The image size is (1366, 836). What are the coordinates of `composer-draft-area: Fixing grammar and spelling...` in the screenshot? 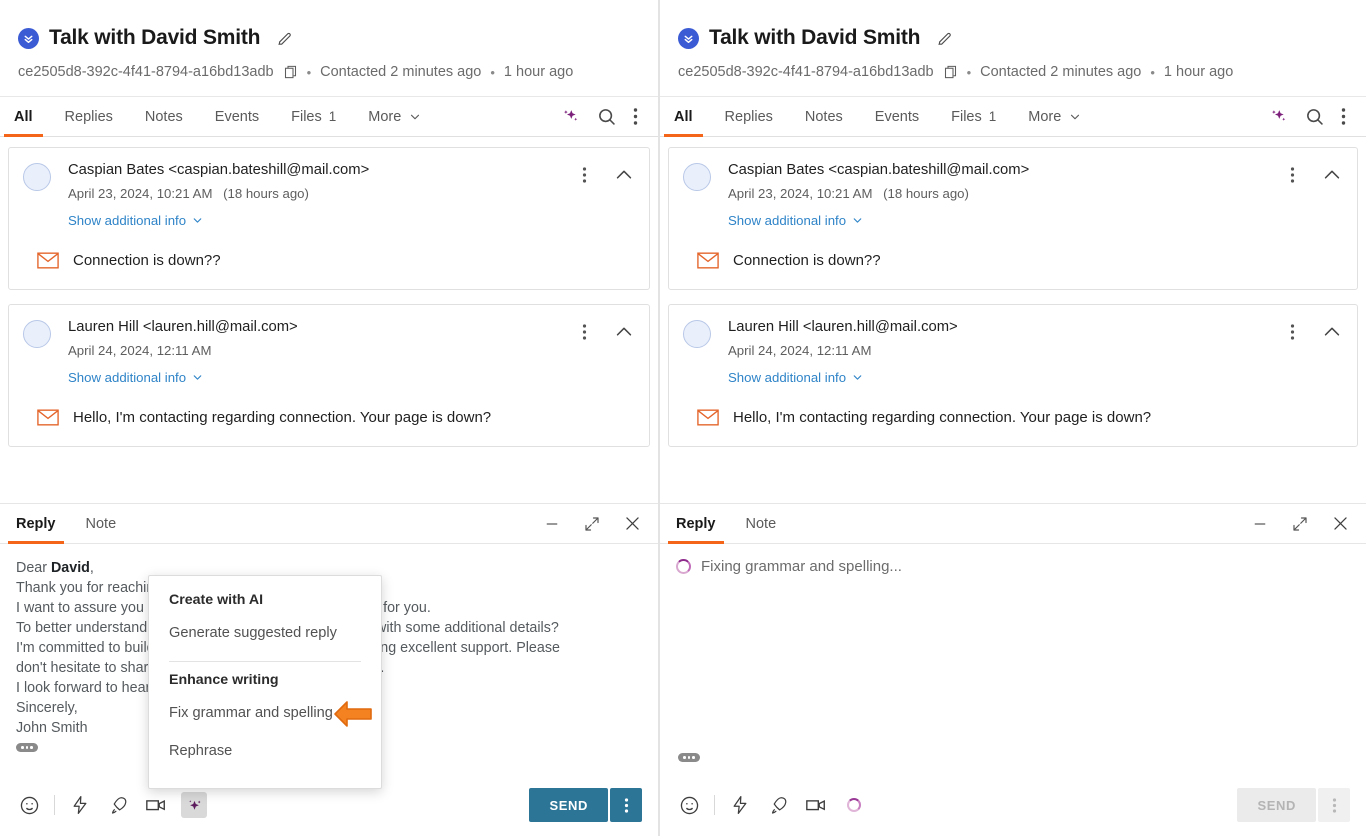 It's located at (1013, 659).